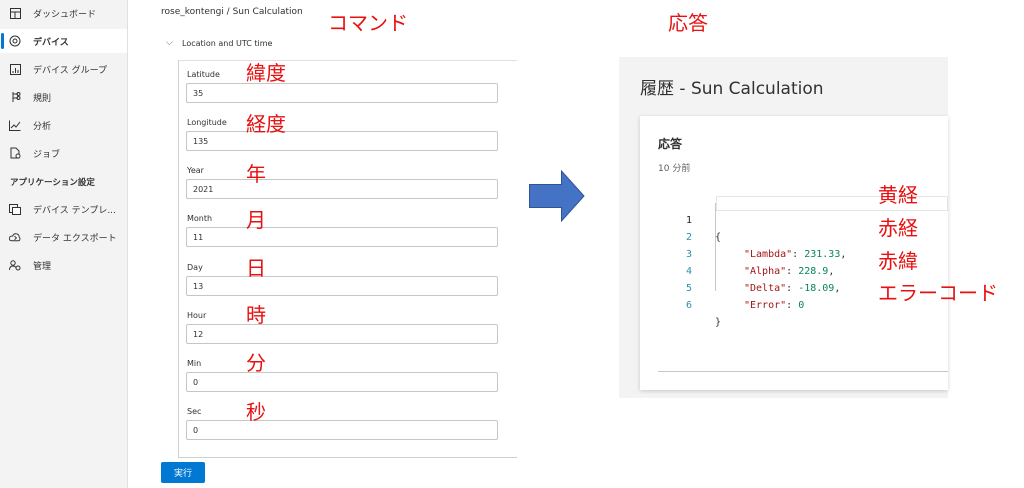  I want to click on devices-icon, so click(15, 41).